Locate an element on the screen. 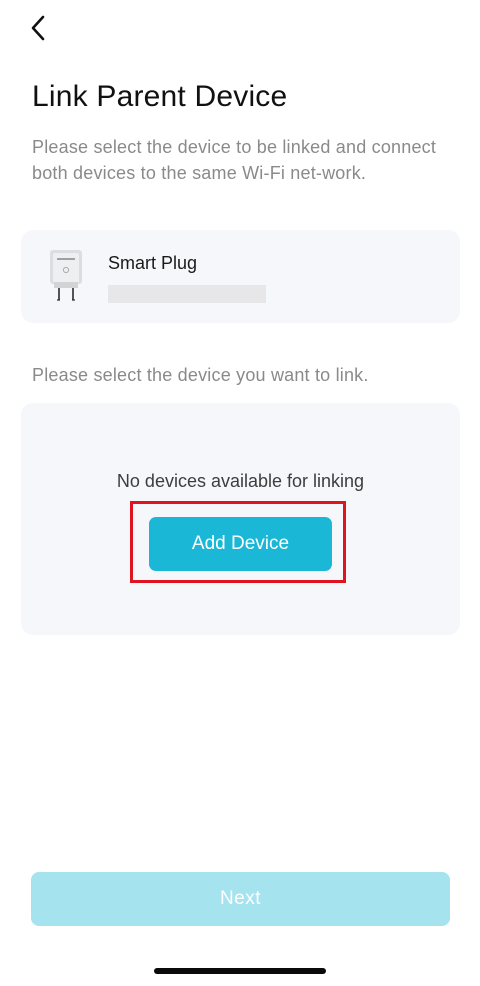  chevron-left-icon is located at coordinates (38, 28).